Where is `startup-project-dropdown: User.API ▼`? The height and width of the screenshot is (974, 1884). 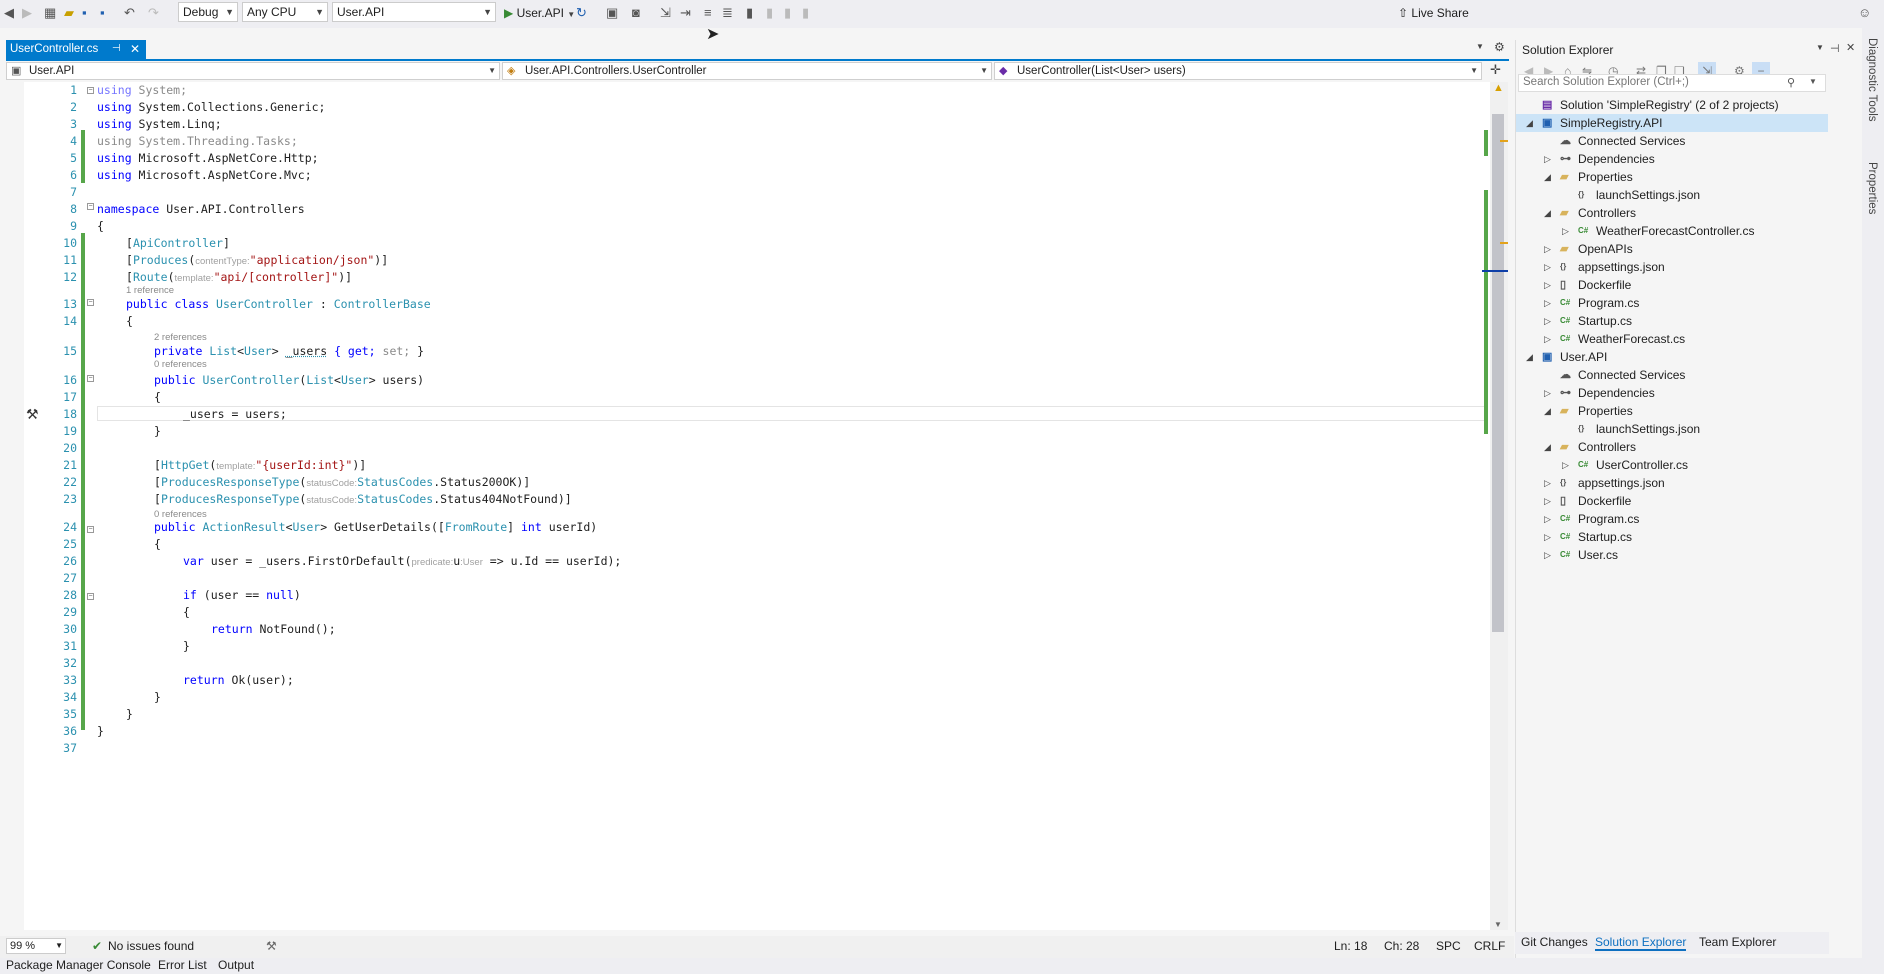 startup-project-dropdown: User.API ▼ is located at coordinates (414, 12).